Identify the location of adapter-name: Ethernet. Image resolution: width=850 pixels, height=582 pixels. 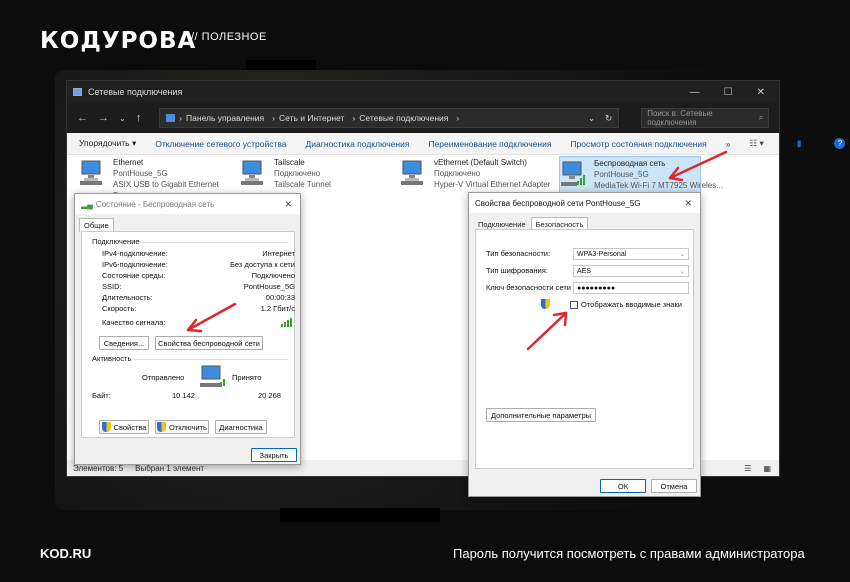
(128, 162).